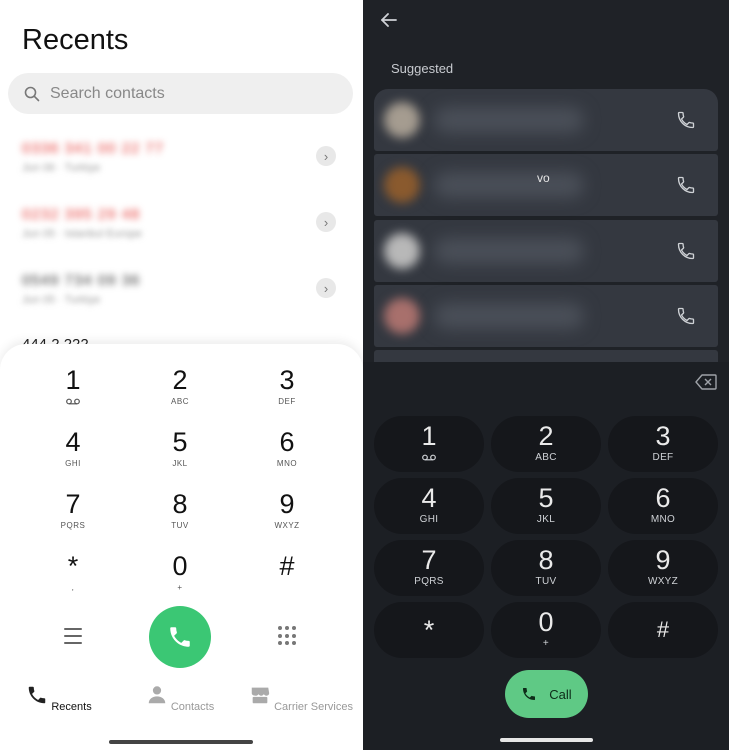 This screenshot has width=729, height=750. I want to click on call-button: Call, so click(546, 694).